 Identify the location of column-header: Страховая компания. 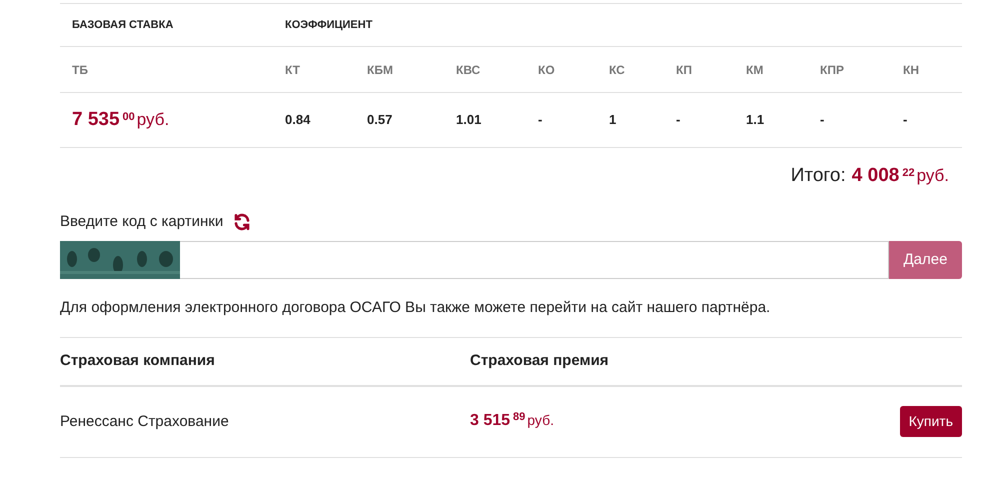
(137, 360).